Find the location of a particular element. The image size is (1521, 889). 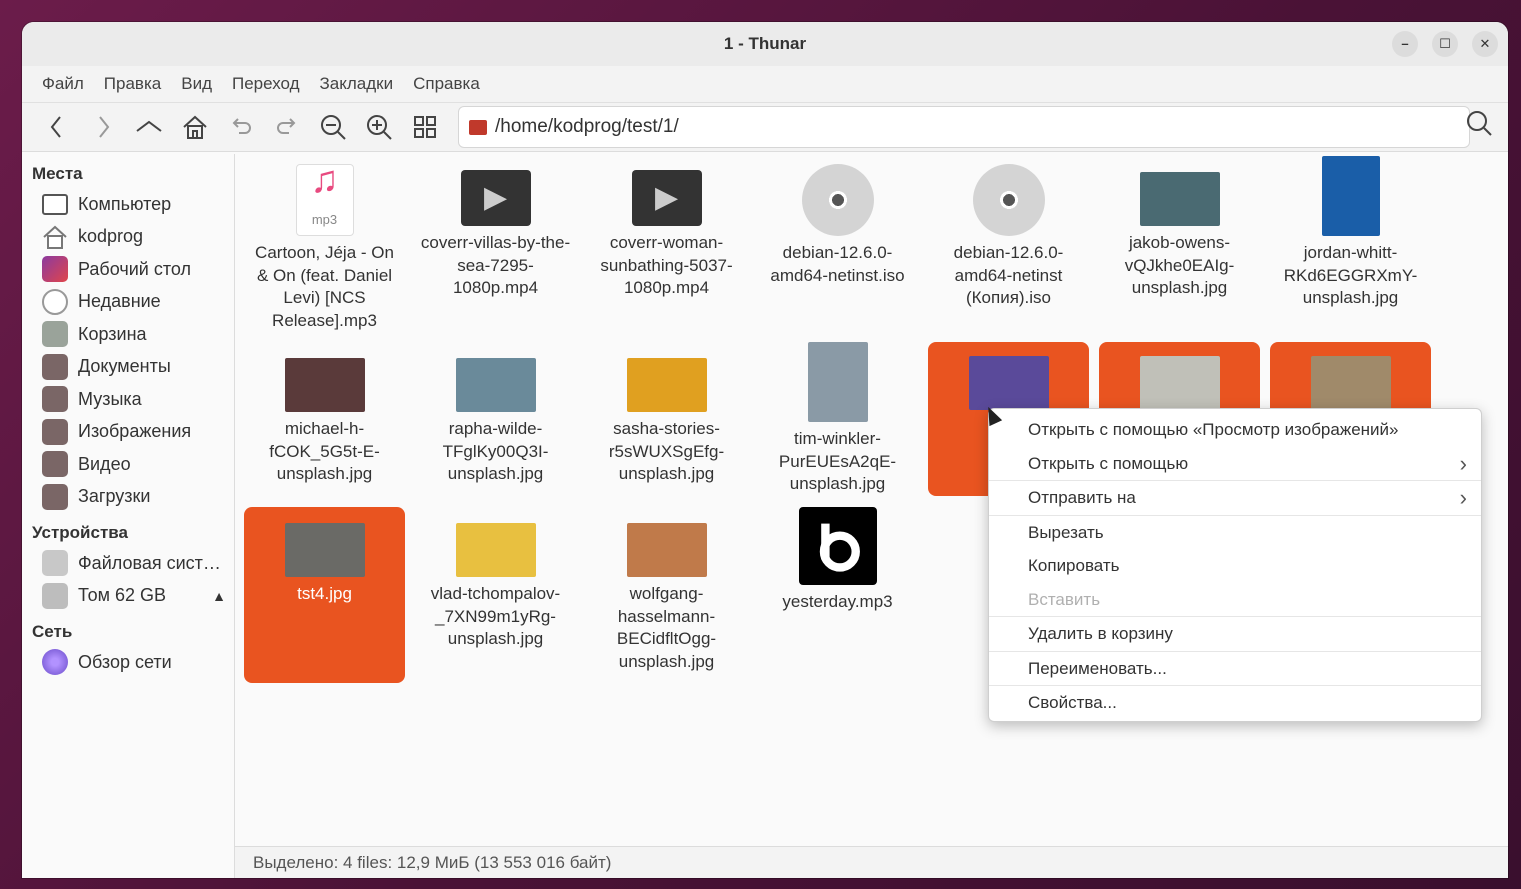

file-item: jakob-owens-vQJkhe0EAIg-unsplash.jpg is located at coordinates (1179, 228).